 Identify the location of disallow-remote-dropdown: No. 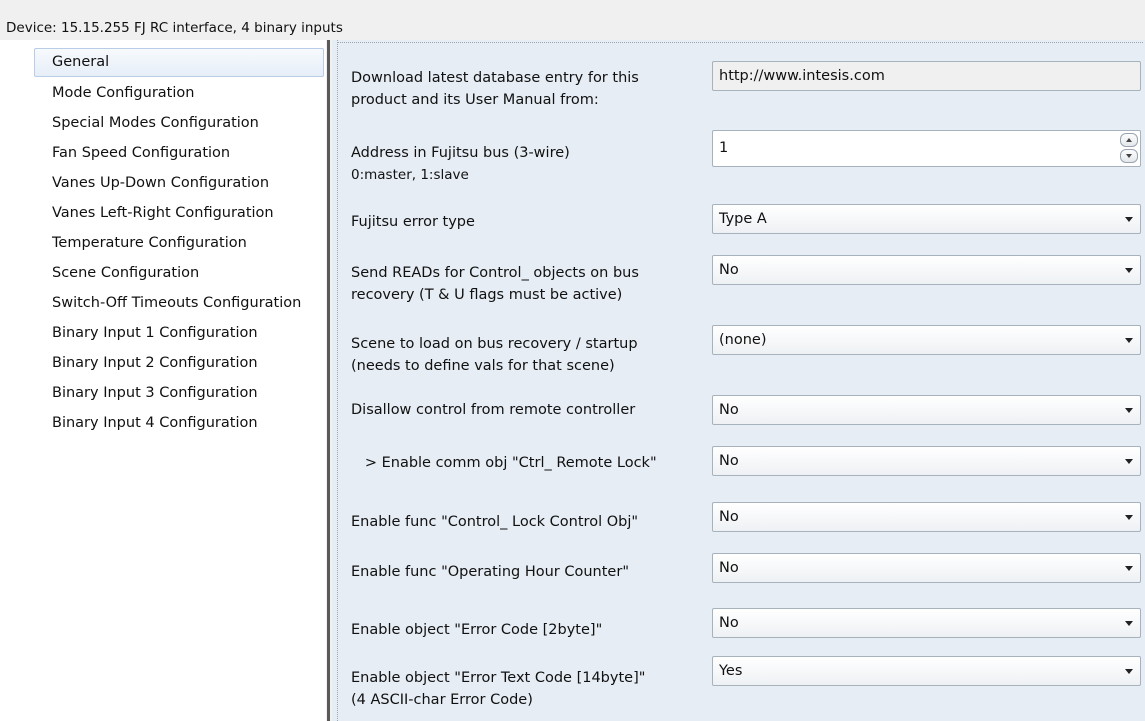
(926, 410).